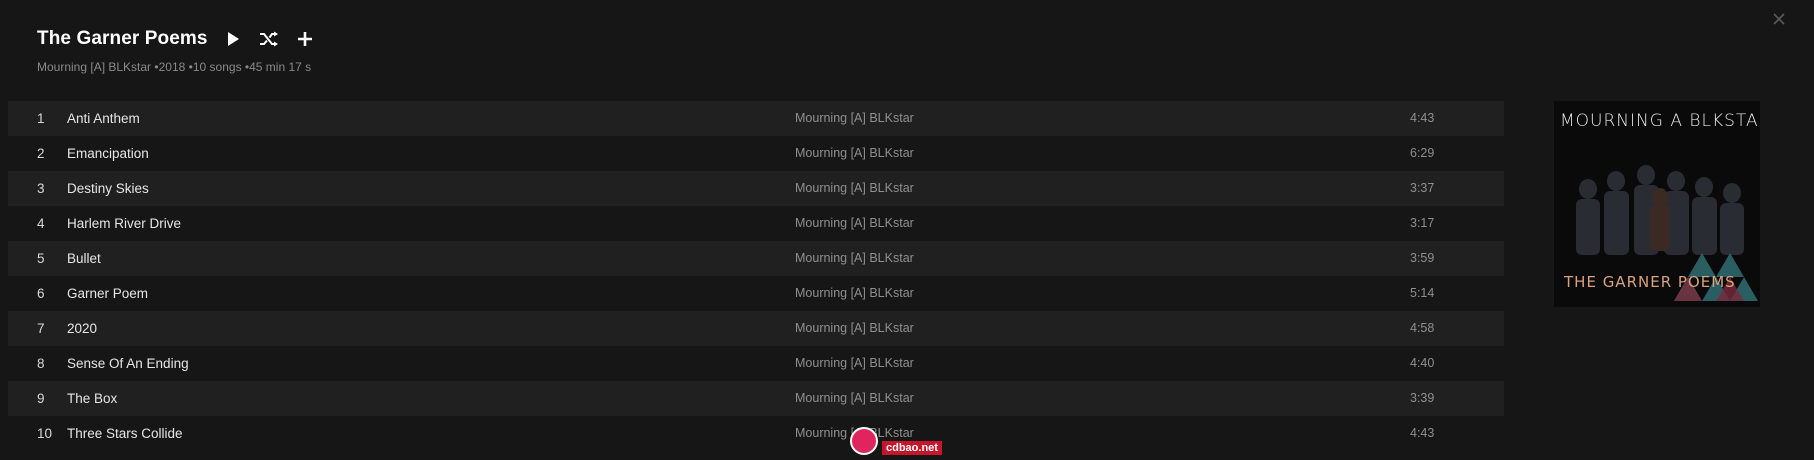 This screenshot has height=460, width=1814. I want to click on track-duration: 3:17, so click(1422, 223).